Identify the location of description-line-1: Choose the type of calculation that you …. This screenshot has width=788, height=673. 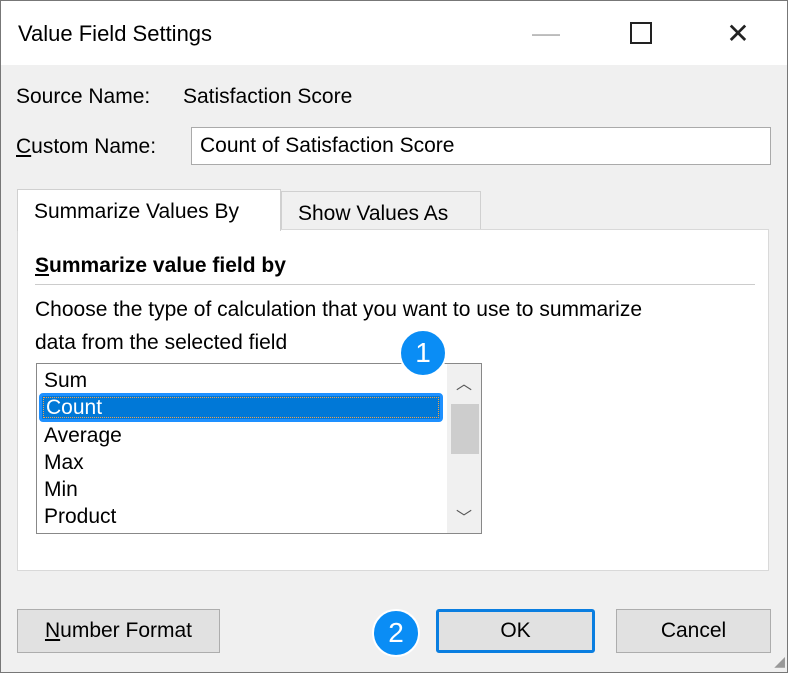
(339, 309).